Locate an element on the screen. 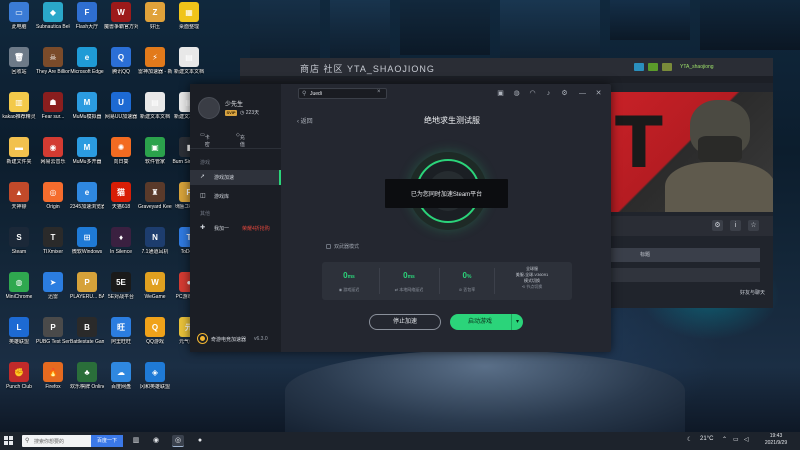  desktop-icon: ⚡ 雷神加速器 - 新建文本文档 is located at coordinates (155, 61).